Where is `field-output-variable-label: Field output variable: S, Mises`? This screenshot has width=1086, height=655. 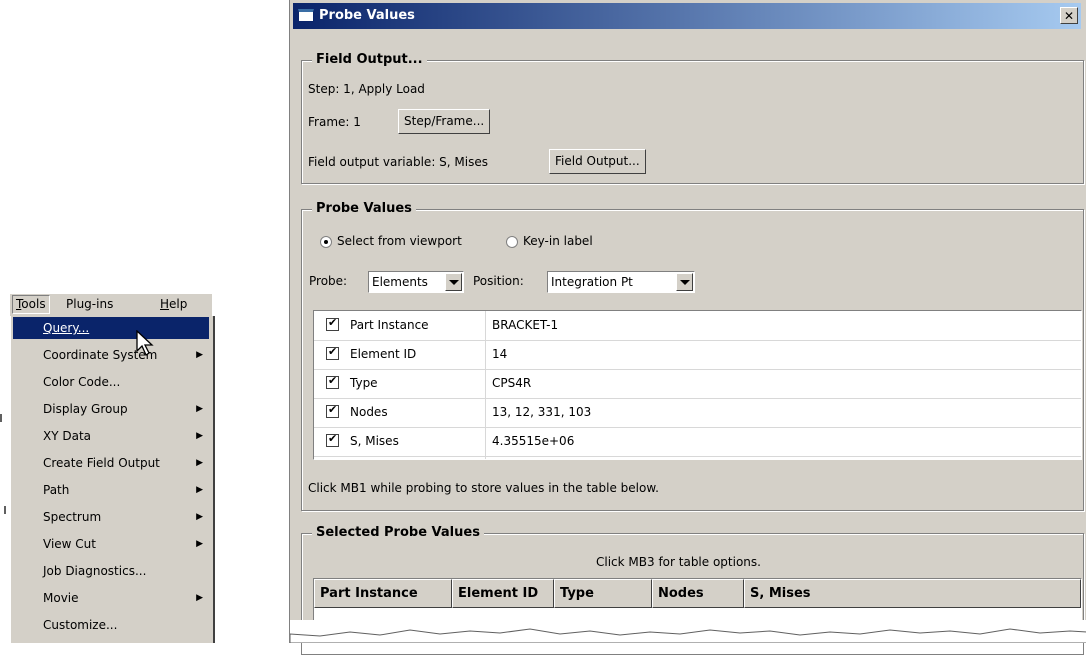
field-output-variable-label: Field output variable: S, Mises is located at coordinates (398, 162).